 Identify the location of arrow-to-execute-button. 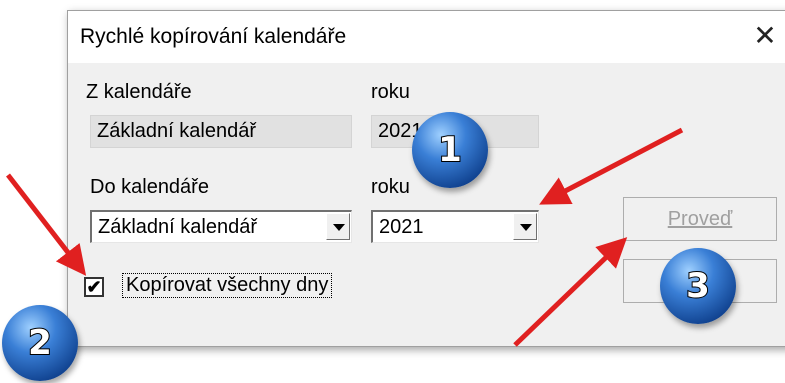
(570, 292).